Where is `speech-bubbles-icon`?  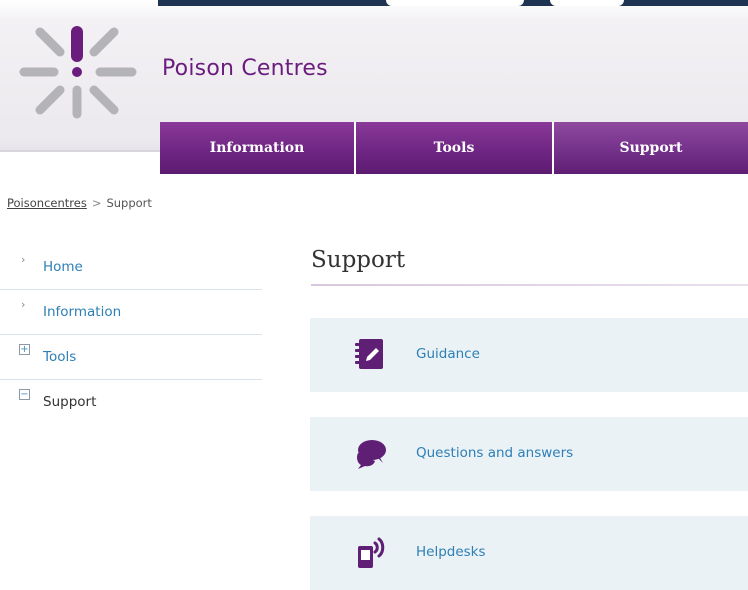 speech-bubbles-icon is located at coordinates (371, 454).